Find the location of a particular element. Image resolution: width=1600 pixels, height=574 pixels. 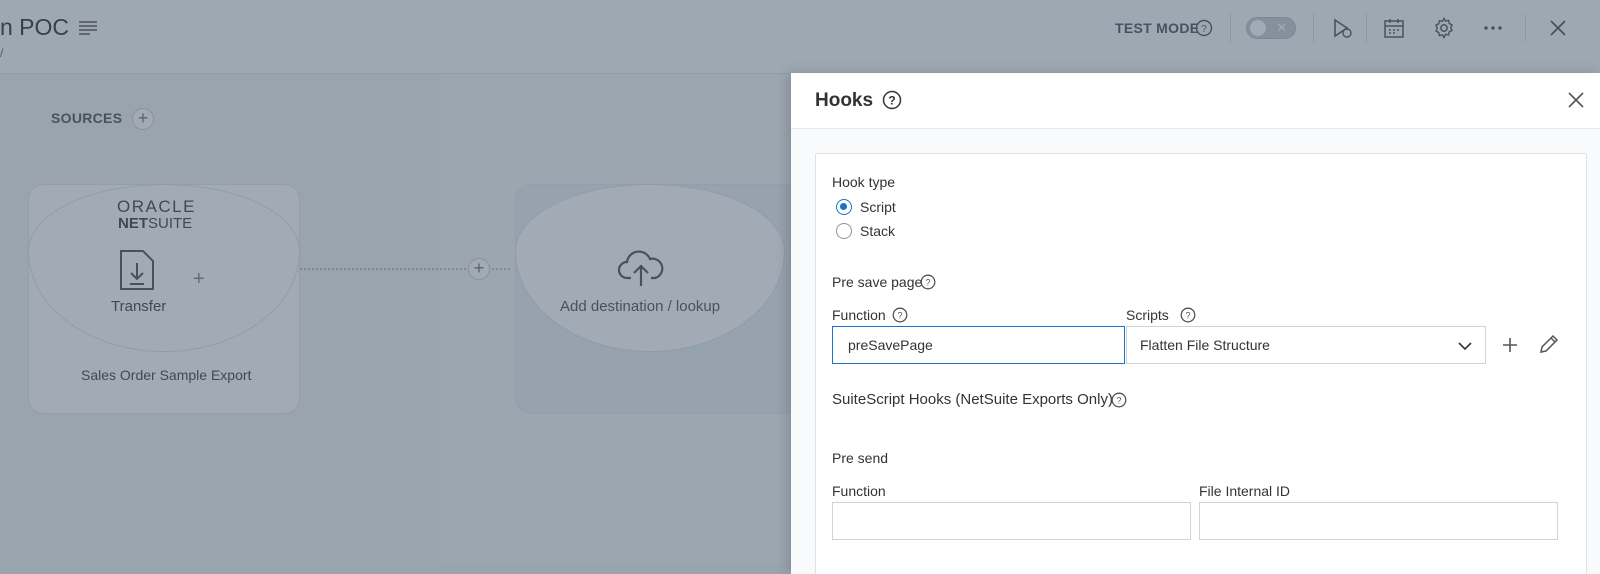

add-script-icon is located at coordinates (1510, 345).